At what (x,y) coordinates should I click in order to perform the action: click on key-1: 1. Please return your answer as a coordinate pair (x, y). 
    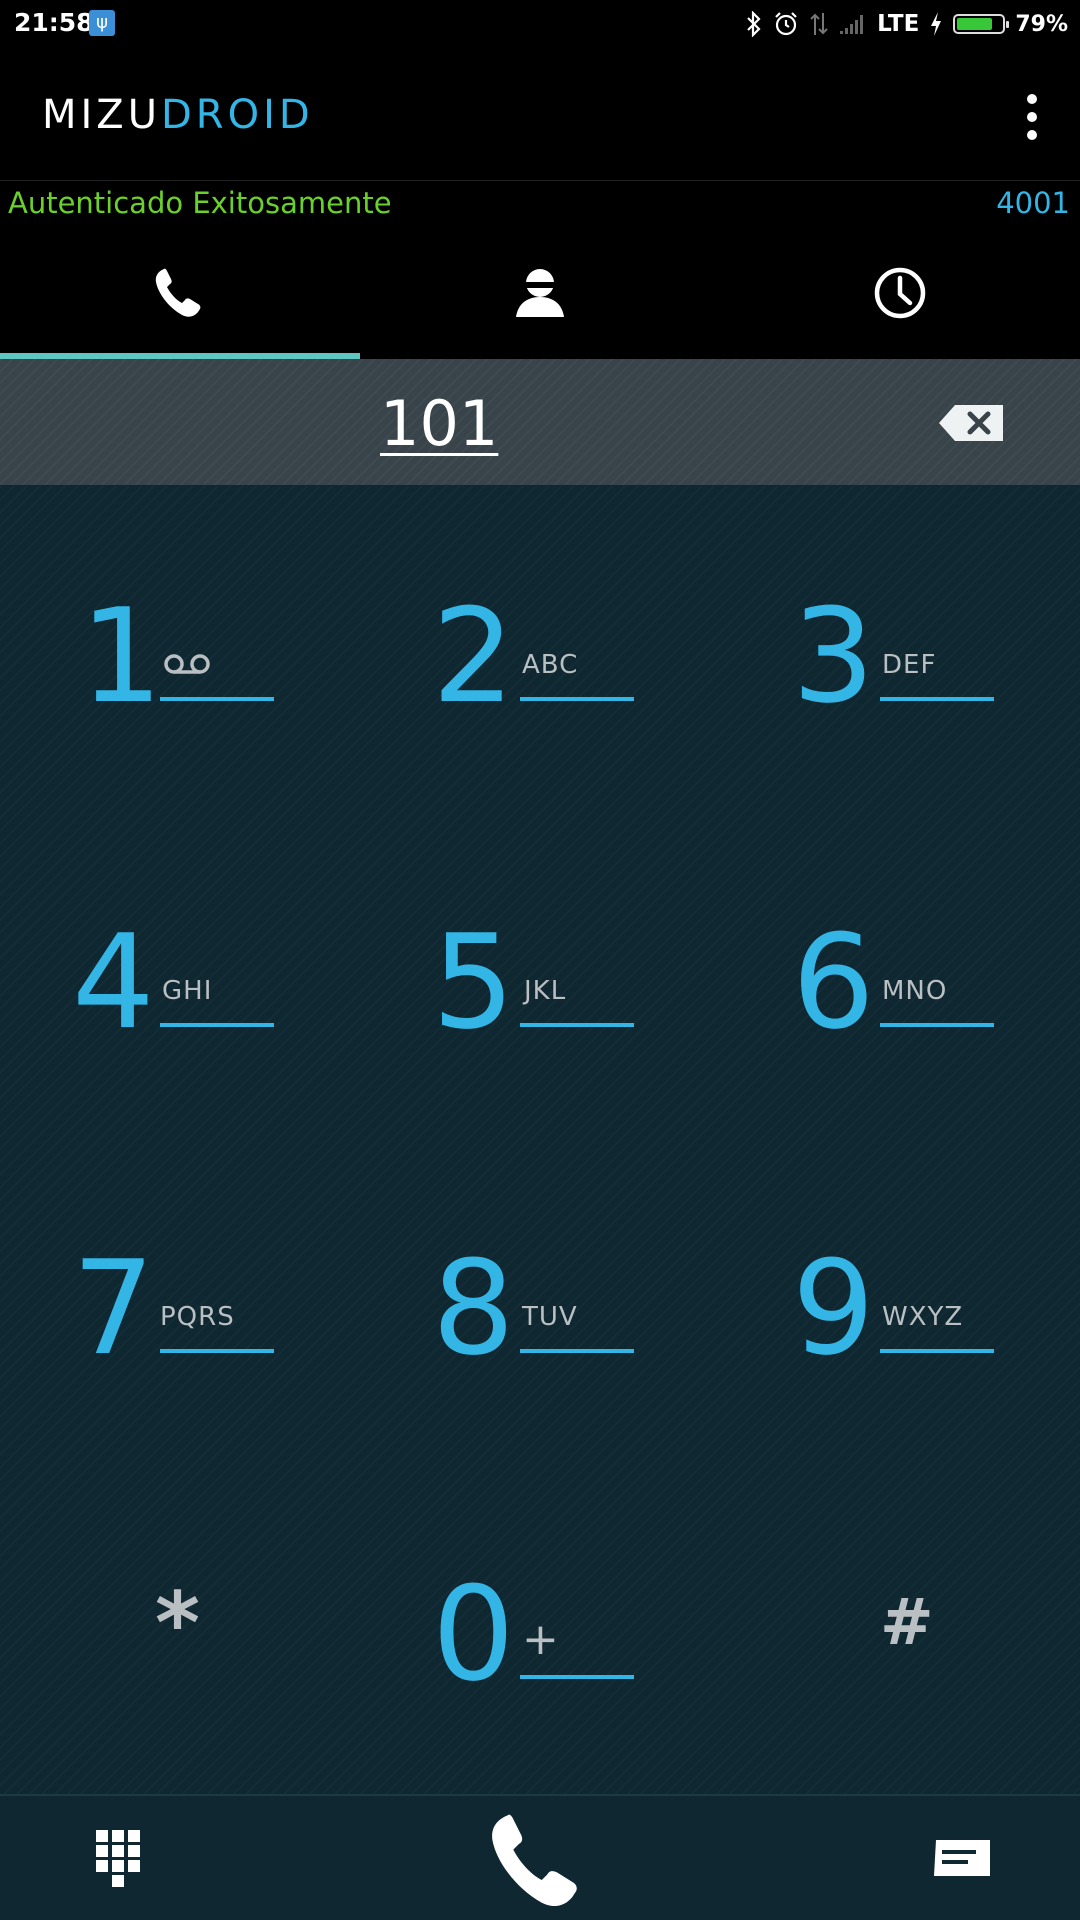
    Looking at the image, I should click on (180, 649).